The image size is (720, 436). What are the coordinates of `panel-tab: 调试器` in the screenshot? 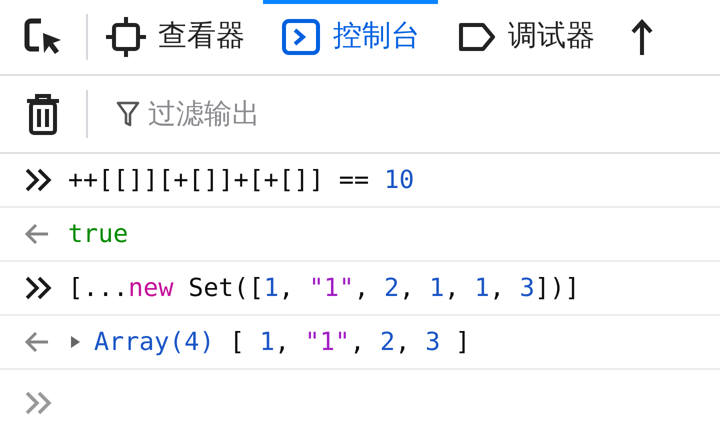 It's located at (525, 37).